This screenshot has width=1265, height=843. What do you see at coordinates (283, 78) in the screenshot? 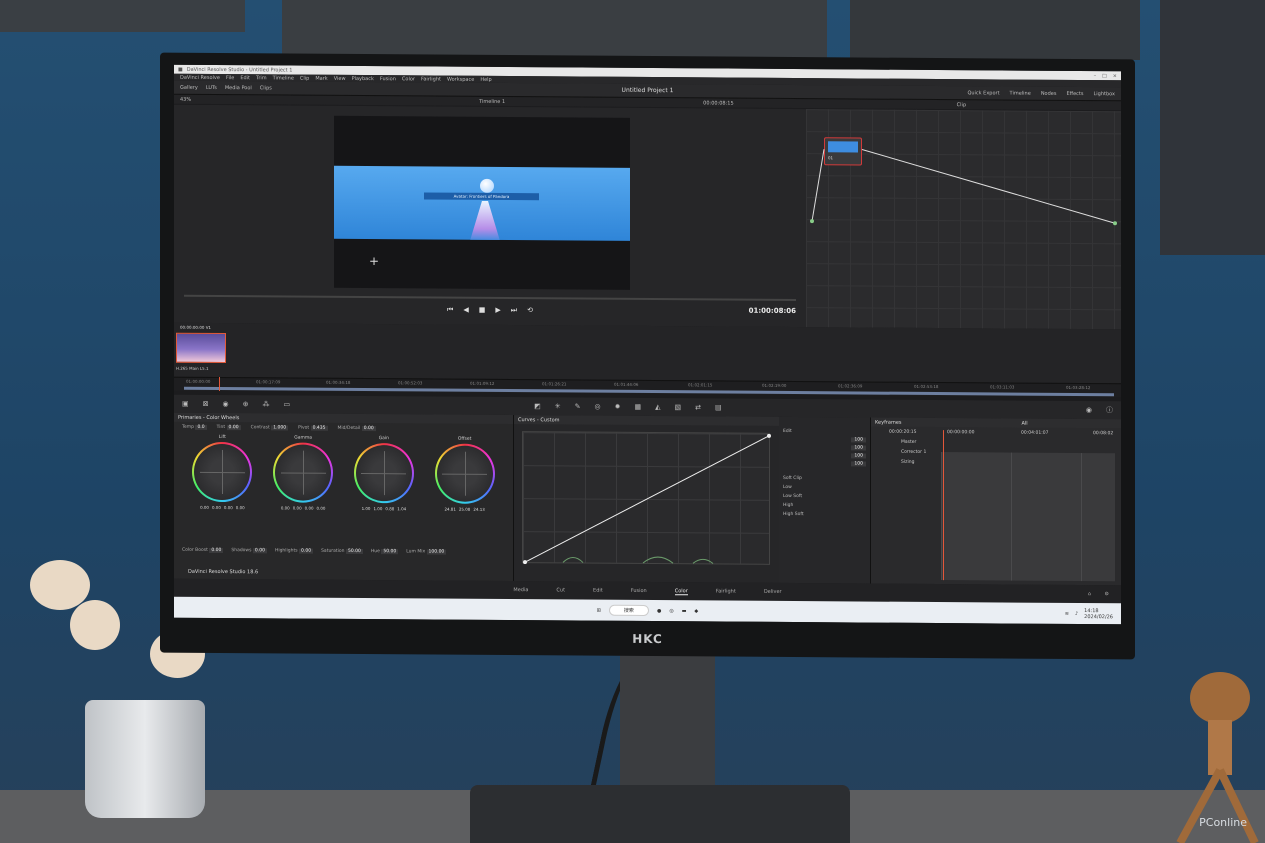
I see `menu-item: Timeline` at bounding box center [283, 78].